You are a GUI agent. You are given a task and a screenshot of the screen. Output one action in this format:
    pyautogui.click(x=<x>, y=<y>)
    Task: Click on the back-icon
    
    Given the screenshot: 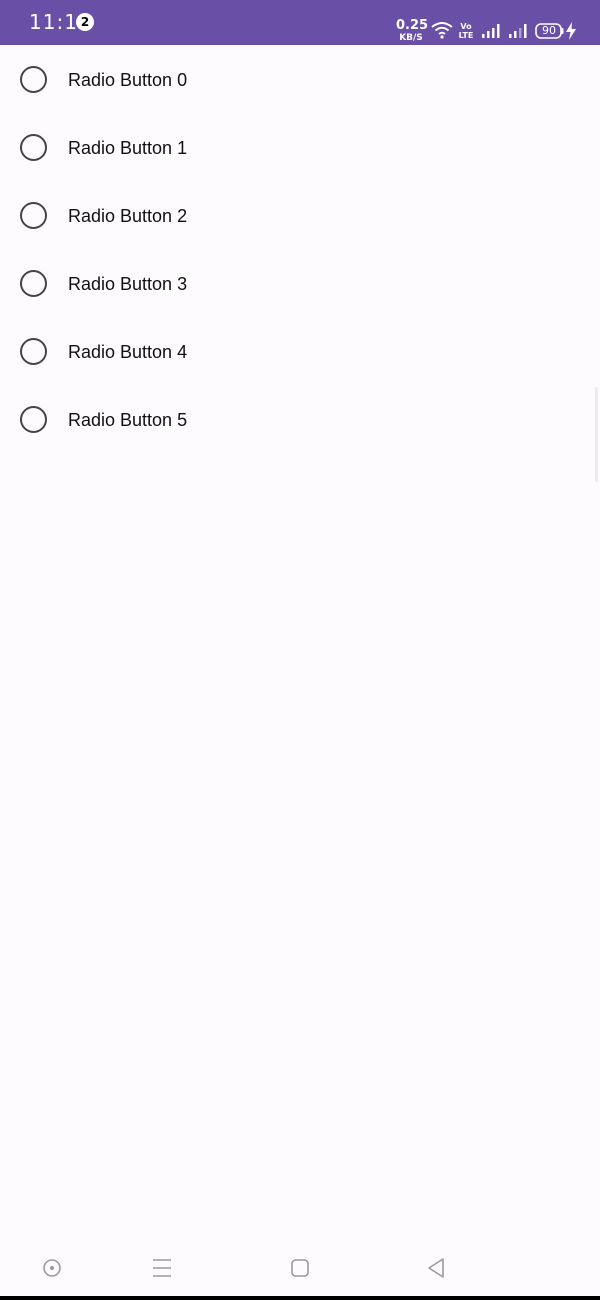 What is the action you would take?
    pyautogui.click(x=436, y=1268)
    